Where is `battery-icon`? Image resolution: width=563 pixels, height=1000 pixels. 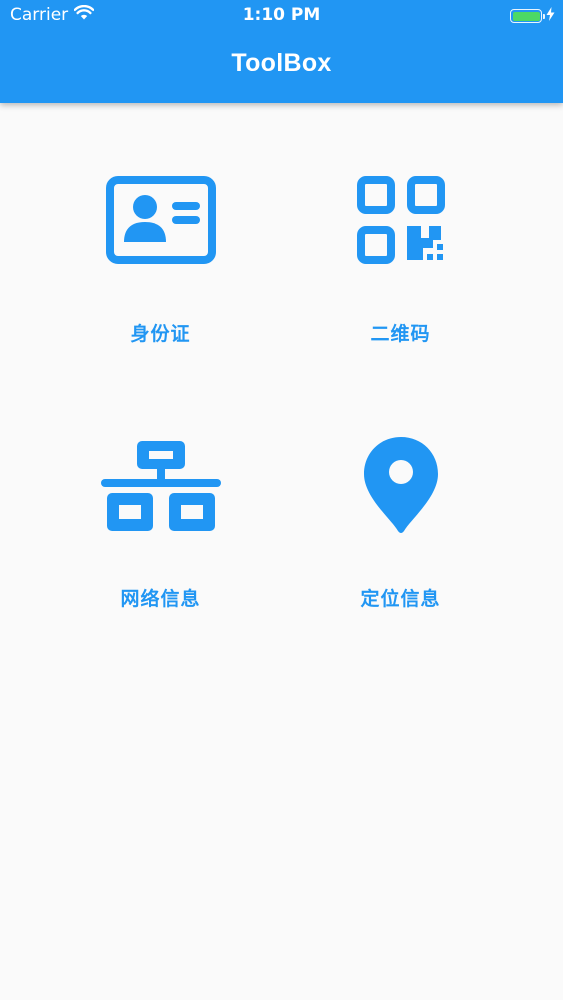 battery-icon is located at coordinates (527, 16).